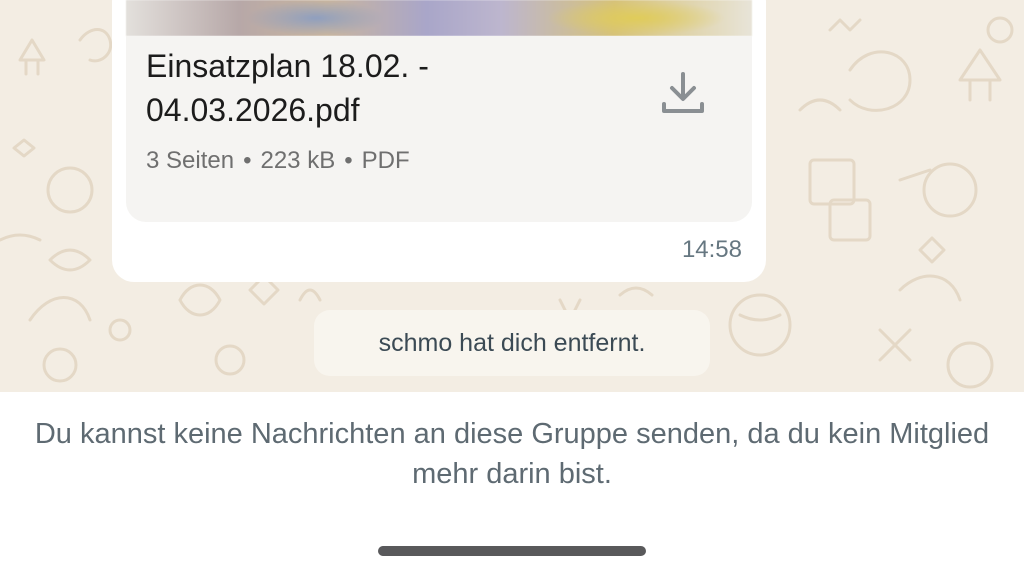  I want to click on message-timestamp: 14:58, so click(711, 249).